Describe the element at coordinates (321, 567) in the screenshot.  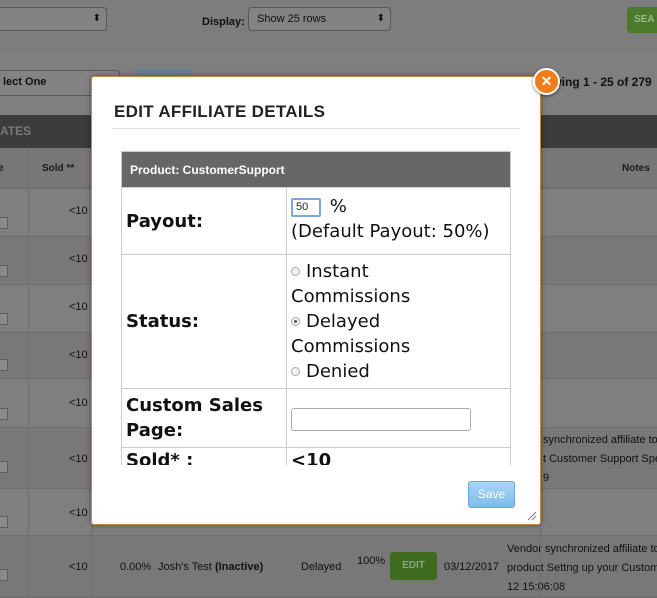
I see `row-status: Delayed` at that location.